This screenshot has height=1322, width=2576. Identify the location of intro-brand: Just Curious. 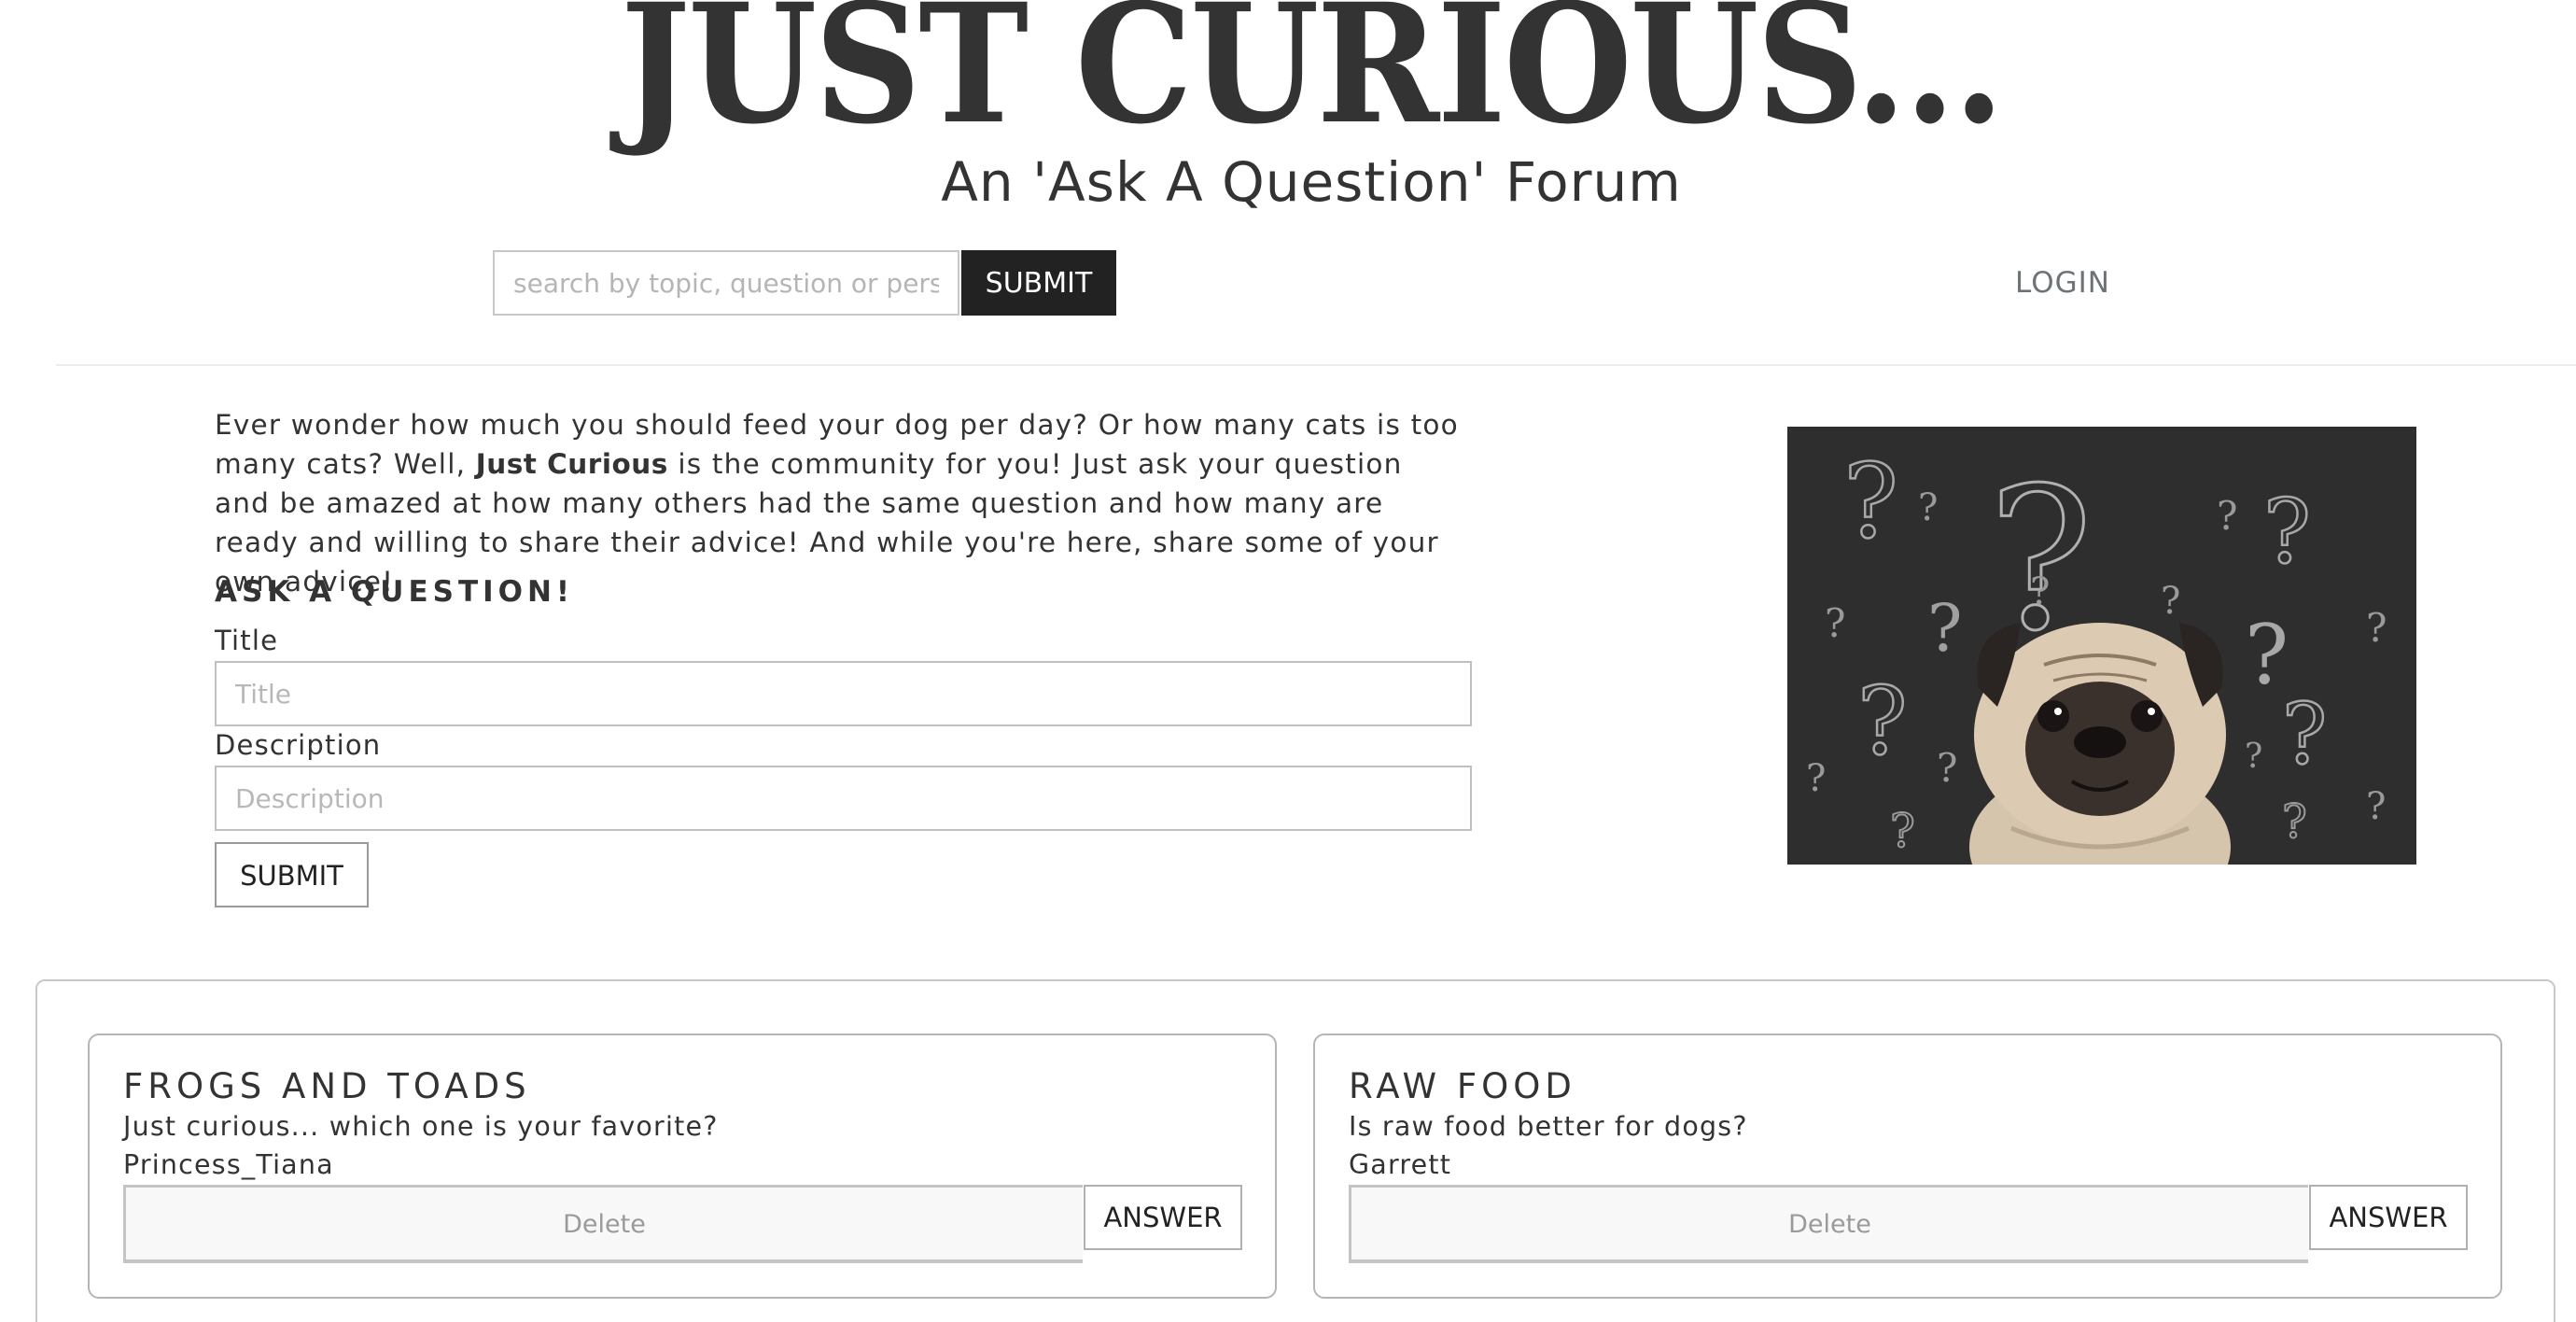
(571, 464).